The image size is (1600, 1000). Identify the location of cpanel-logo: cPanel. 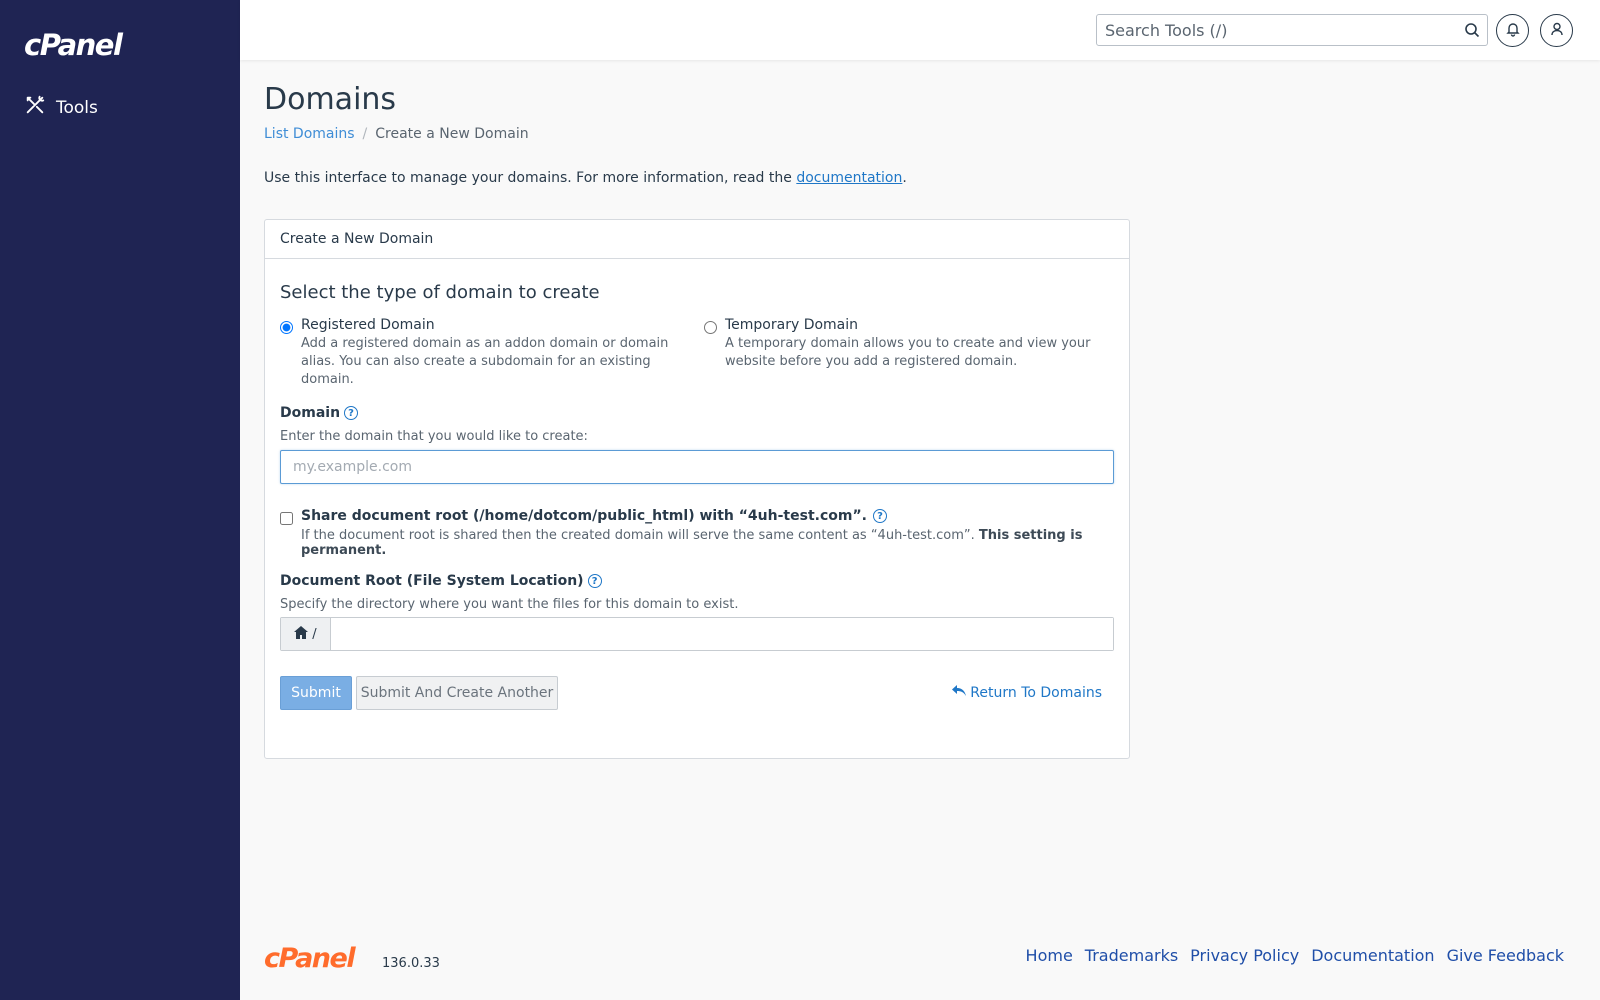
(73, 45).